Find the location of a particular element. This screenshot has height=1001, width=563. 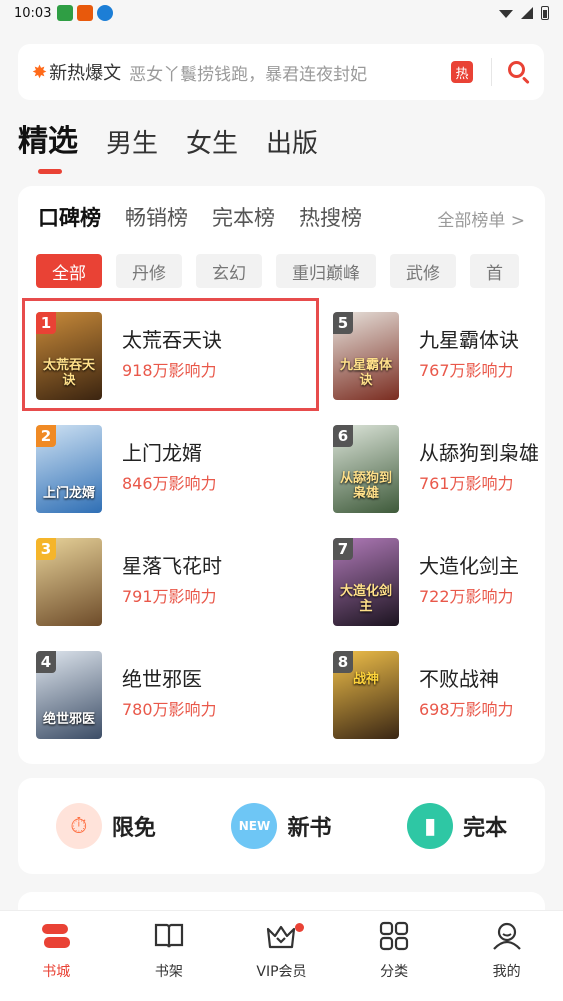

top-tabs: 精选 男生 女生 出版 is located at coordinates (168, 145).